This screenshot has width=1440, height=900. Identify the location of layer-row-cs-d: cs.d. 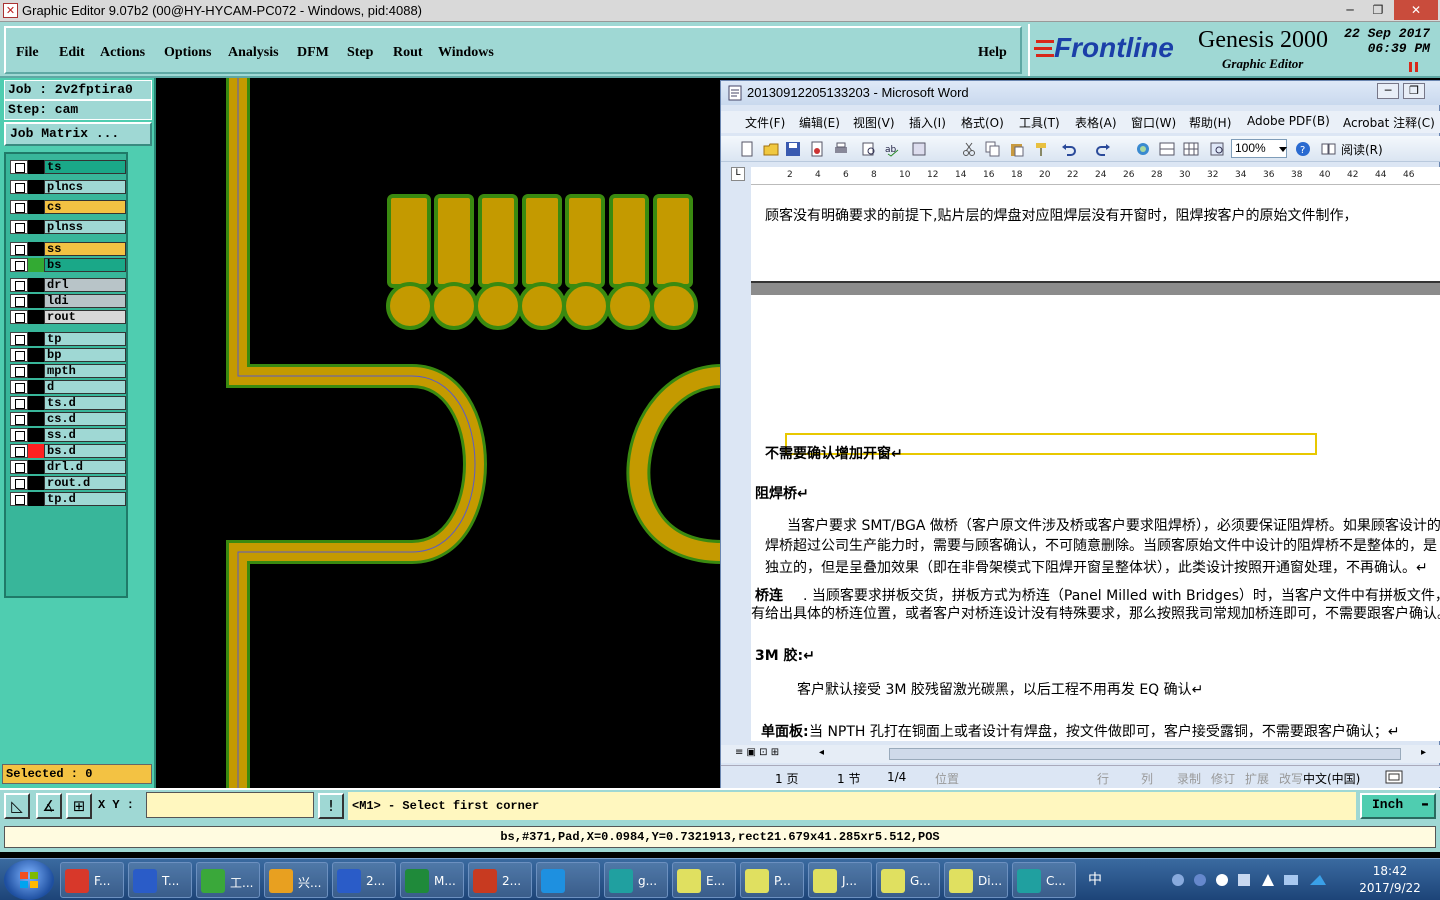
(68, 419).